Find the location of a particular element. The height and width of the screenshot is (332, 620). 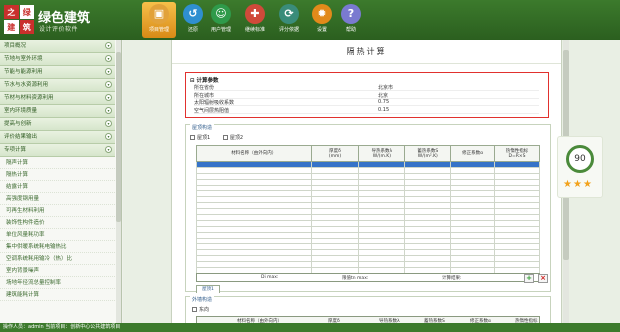

calc-params-heading: ⊟ 计算参数 is located at coordinates (204, 80).